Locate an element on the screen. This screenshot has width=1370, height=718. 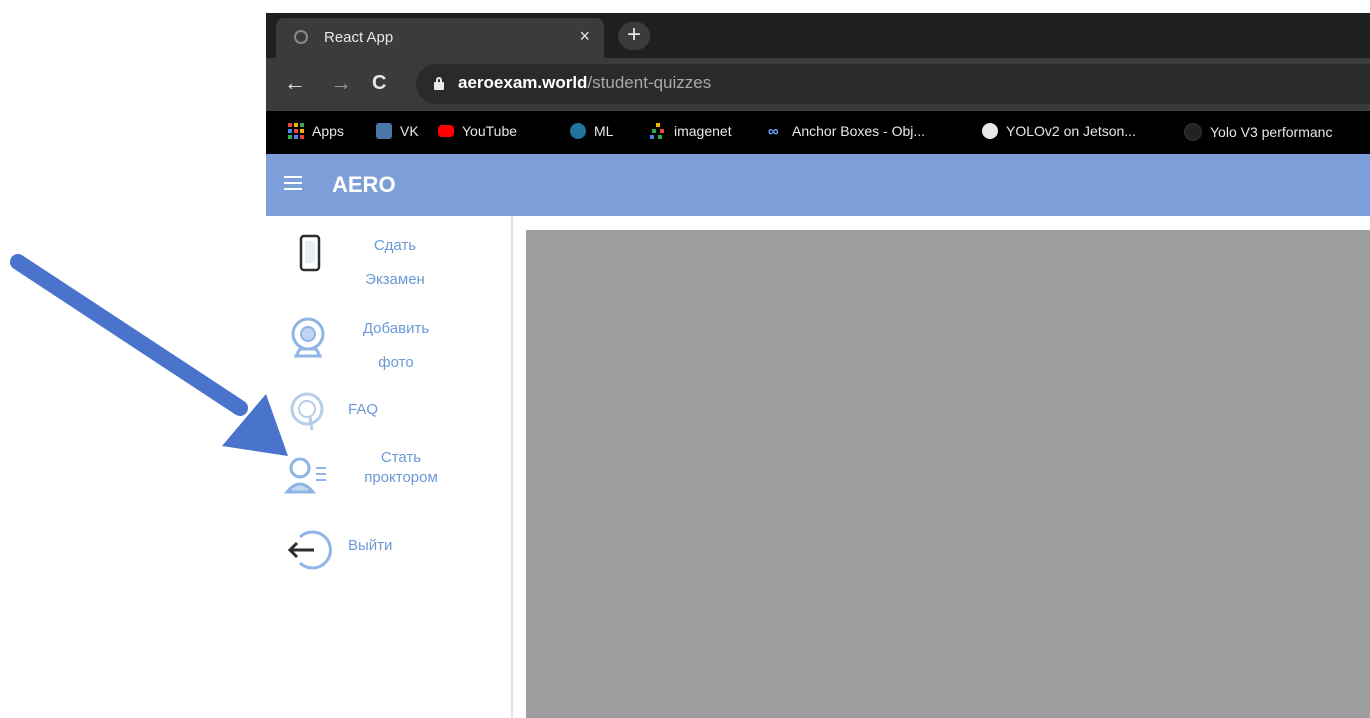
bookmark-vk: VK is located at coordinates (397, 131).